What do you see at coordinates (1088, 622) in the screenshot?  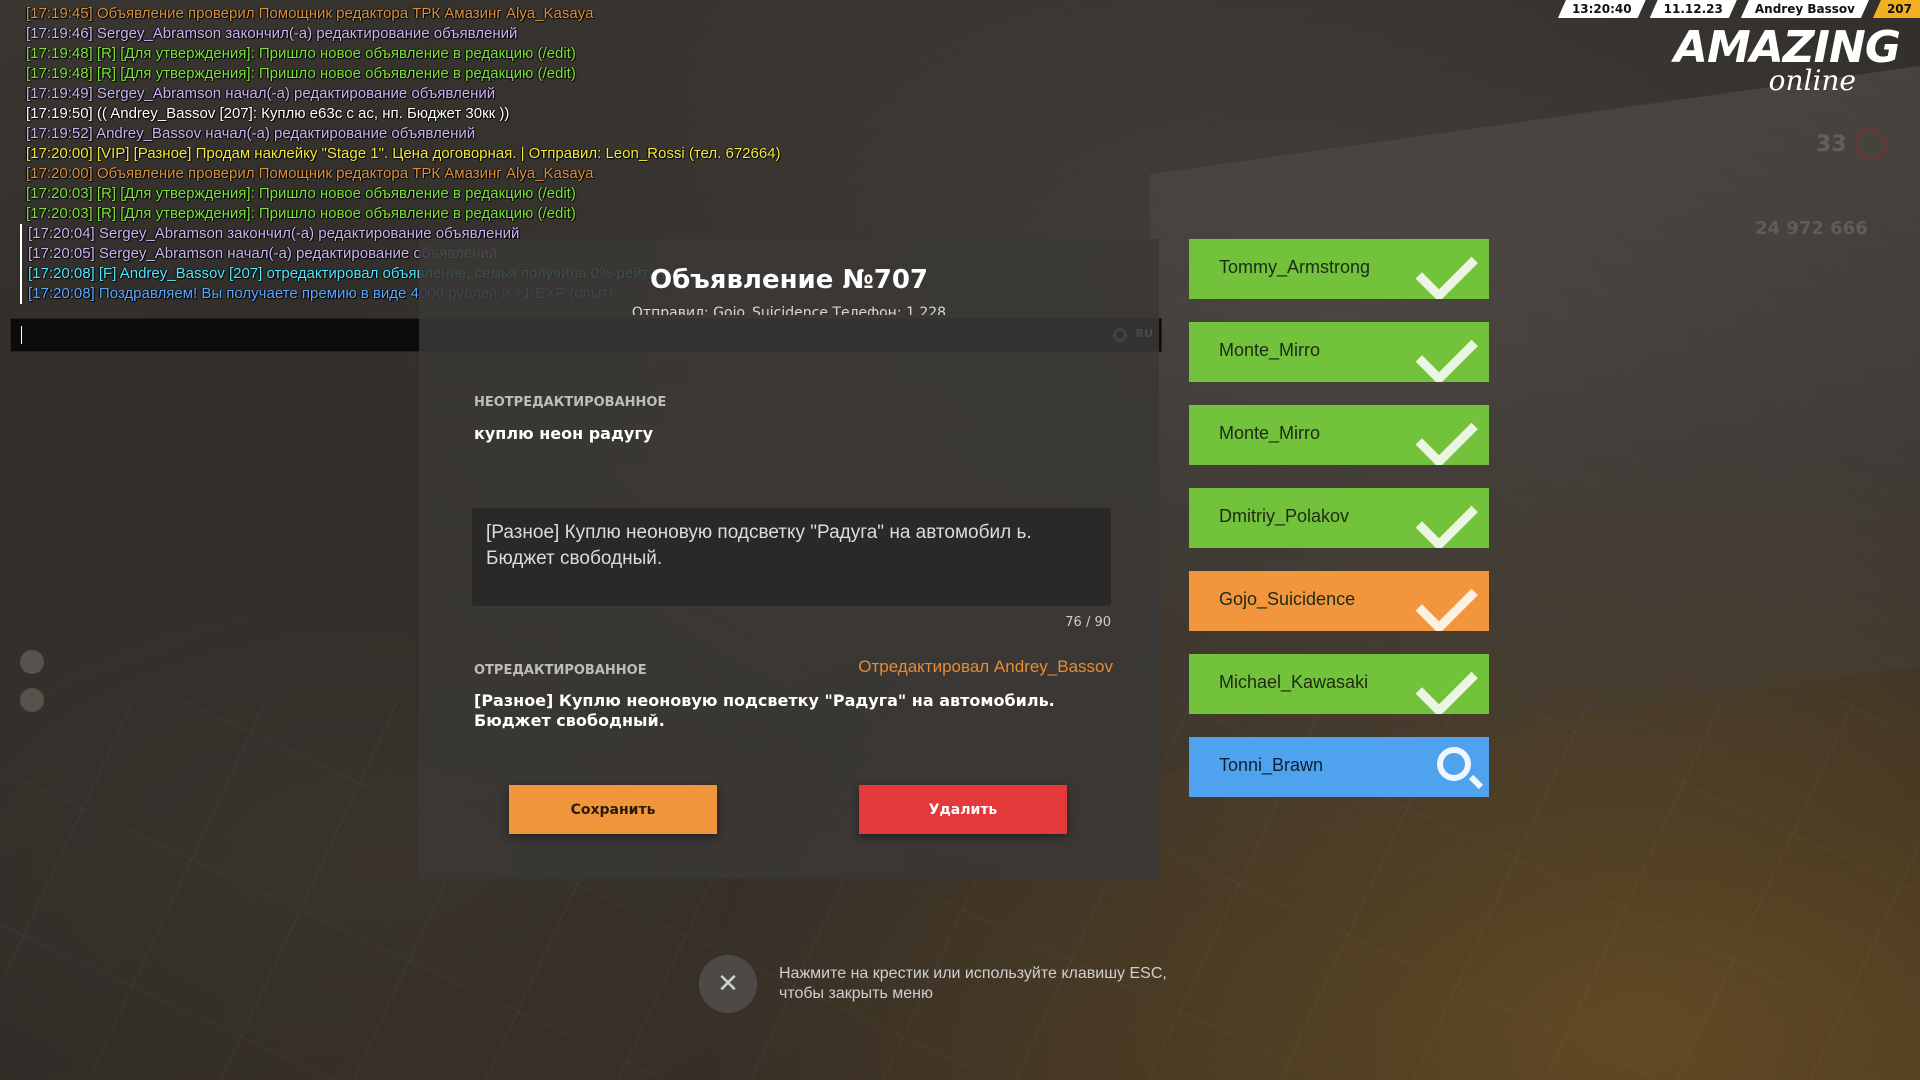 I see `char-counter: 76 / 90` at bounding box center [1088, 622].